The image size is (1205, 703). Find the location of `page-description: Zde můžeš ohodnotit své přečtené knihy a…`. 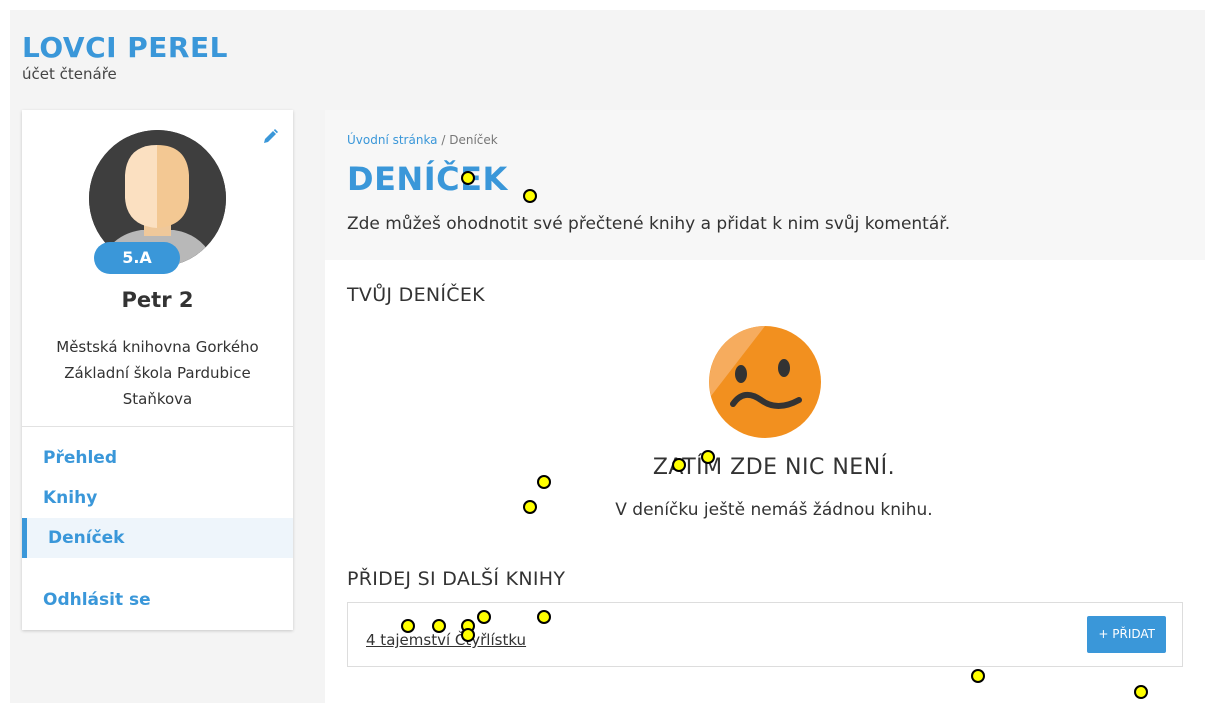

page-description: Zde můžeš ohodnotit své přečtené knihy a… is located at coordinates (649, 224).